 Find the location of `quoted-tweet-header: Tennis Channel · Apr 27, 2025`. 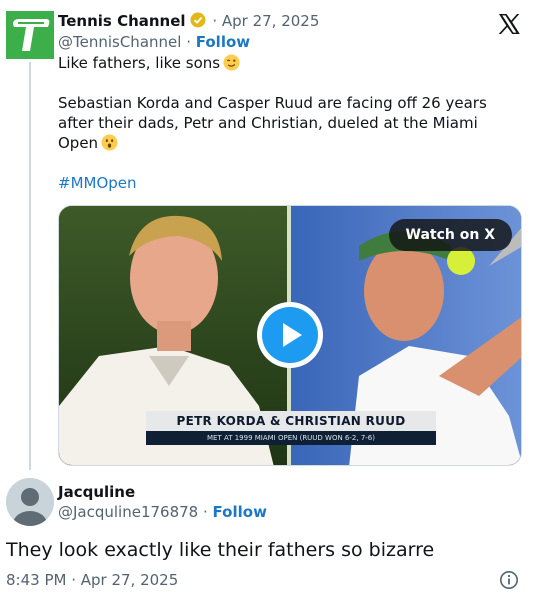

quoted-tweet-header: Tennis Channel · Apr 27, 2025 is located at coordinates (189, 21).